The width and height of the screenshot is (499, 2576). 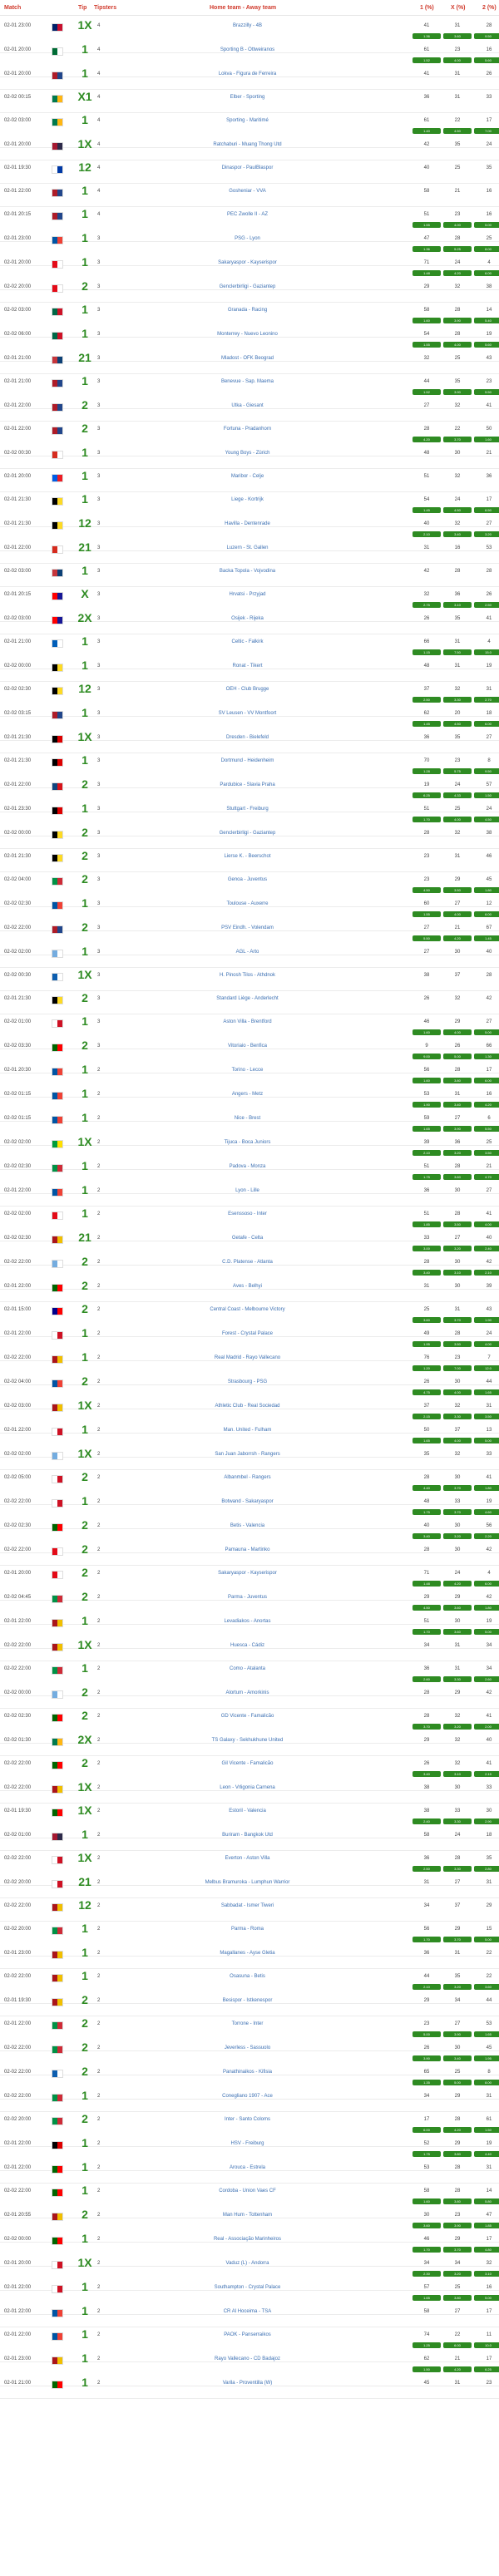 What do you see at coordinates (427, 1344) in the screenshot?
I see `odds-chip: 1.95` at bounding box center [427, 1344].